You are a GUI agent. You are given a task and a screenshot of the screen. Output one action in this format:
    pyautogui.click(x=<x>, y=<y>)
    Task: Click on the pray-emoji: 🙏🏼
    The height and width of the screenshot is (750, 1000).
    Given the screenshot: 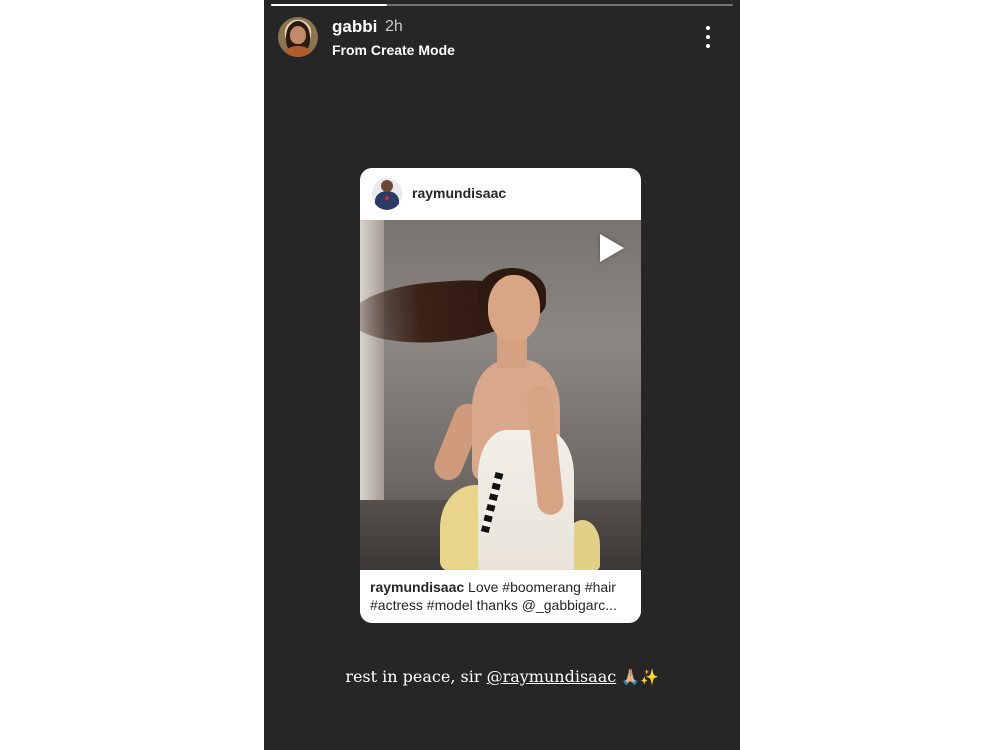 What is the action you would take?
    pyautogui.click(x=630, y=677)
    